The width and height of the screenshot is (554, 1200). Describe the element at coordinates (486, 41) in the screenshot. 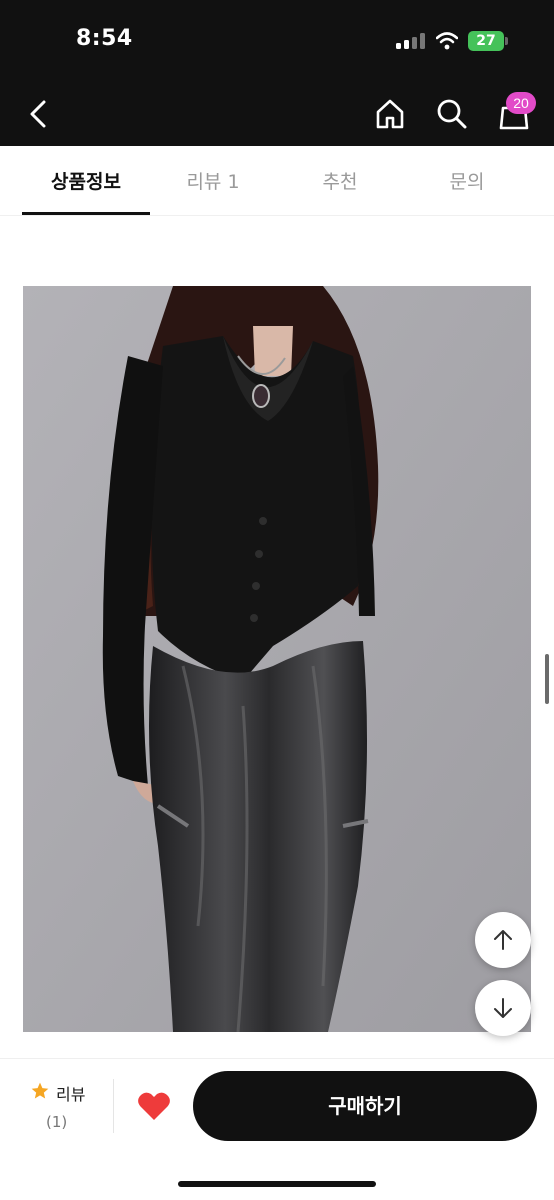

I see `battery-icon: 27` at that location.